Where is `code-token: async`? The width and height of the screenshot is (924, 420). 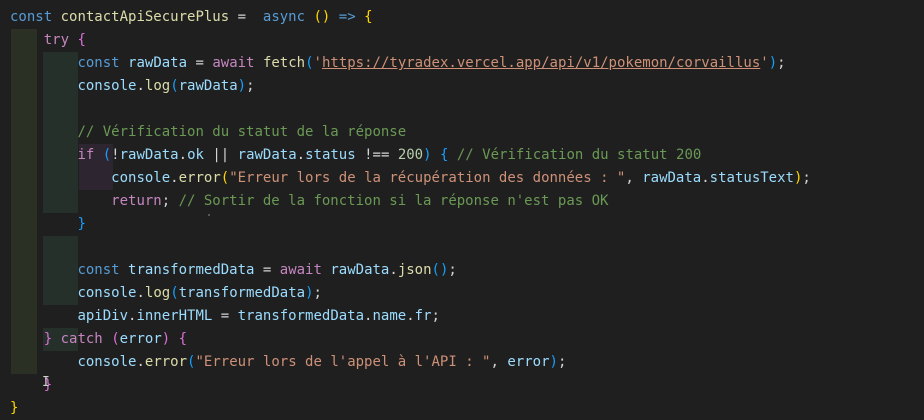 code-token: async is located at coordinates (280, 17).